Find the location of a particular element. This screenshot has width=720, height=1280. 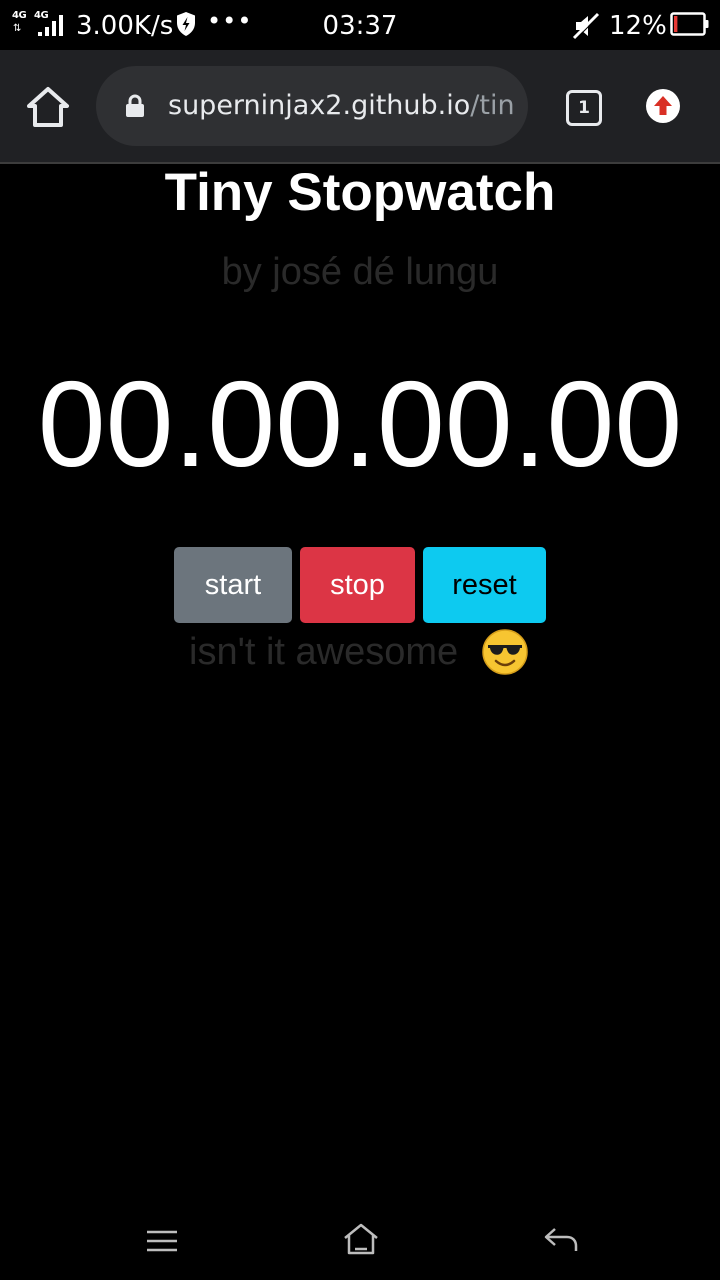

menu-icon is located at coordinates (162, 1241).